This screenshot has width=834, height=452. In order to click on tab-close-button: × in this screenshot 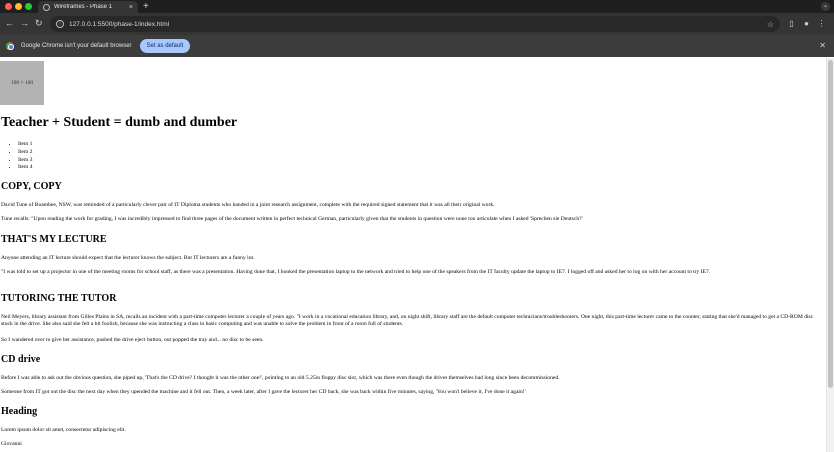, I will do `click(131, 7)`.